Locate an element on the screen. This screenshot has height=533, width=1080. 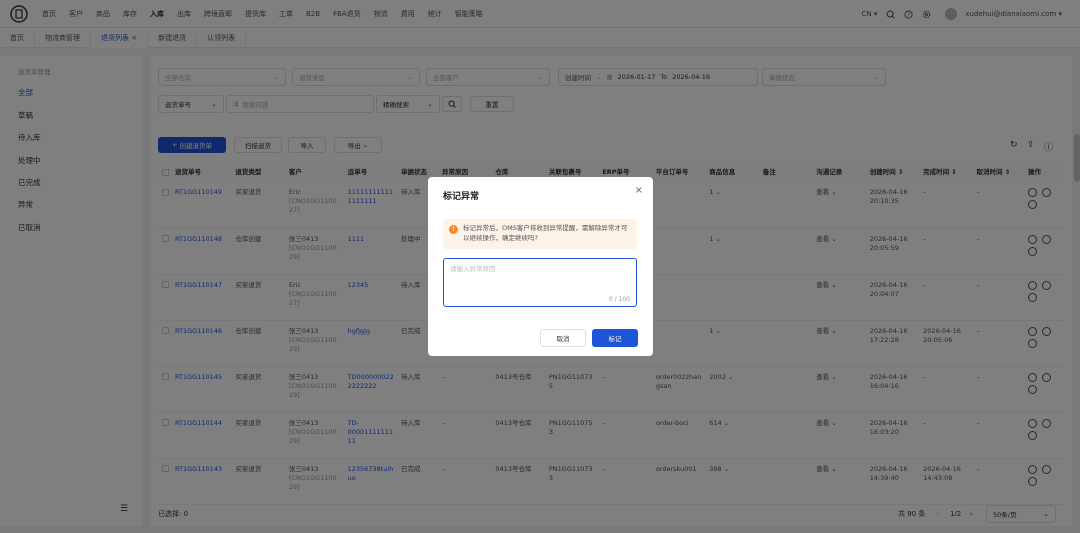
confirm-mark-button: 标记 is located at coordinates (615, 338).